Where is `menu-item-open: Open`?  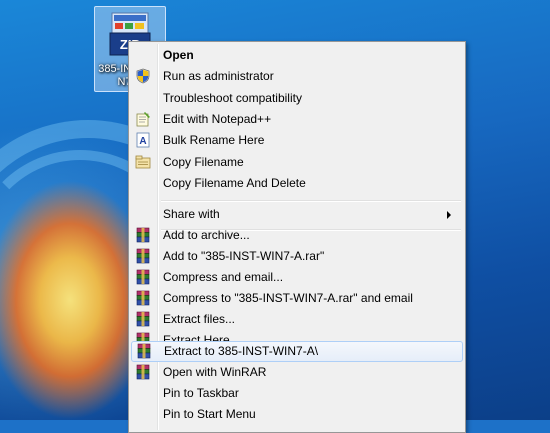 menu-item-open: Open is located at coordinates (296, 55).